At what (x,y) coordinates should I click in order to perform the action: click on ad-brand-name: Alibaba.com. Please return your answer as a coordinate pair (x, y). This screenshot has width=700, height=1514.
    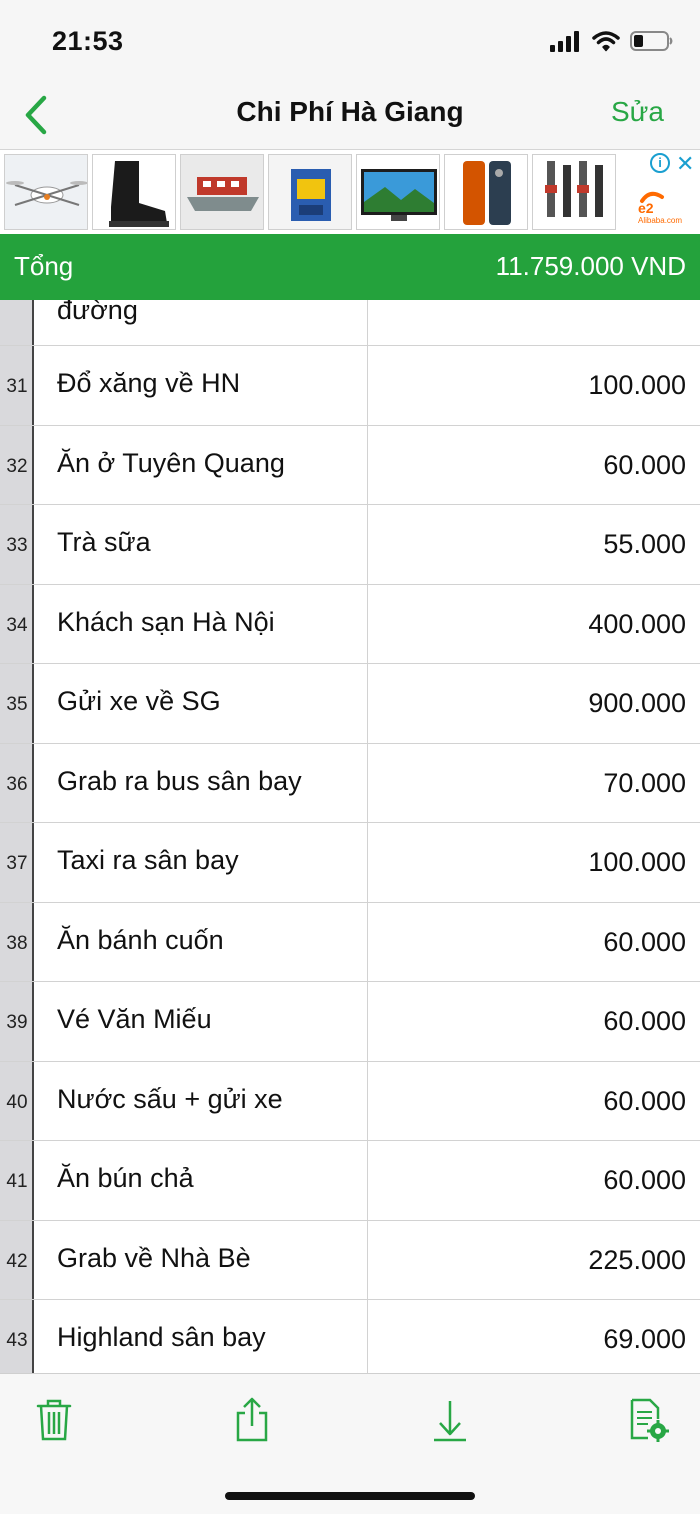
    Looking at the image, I should click on (660, 220).